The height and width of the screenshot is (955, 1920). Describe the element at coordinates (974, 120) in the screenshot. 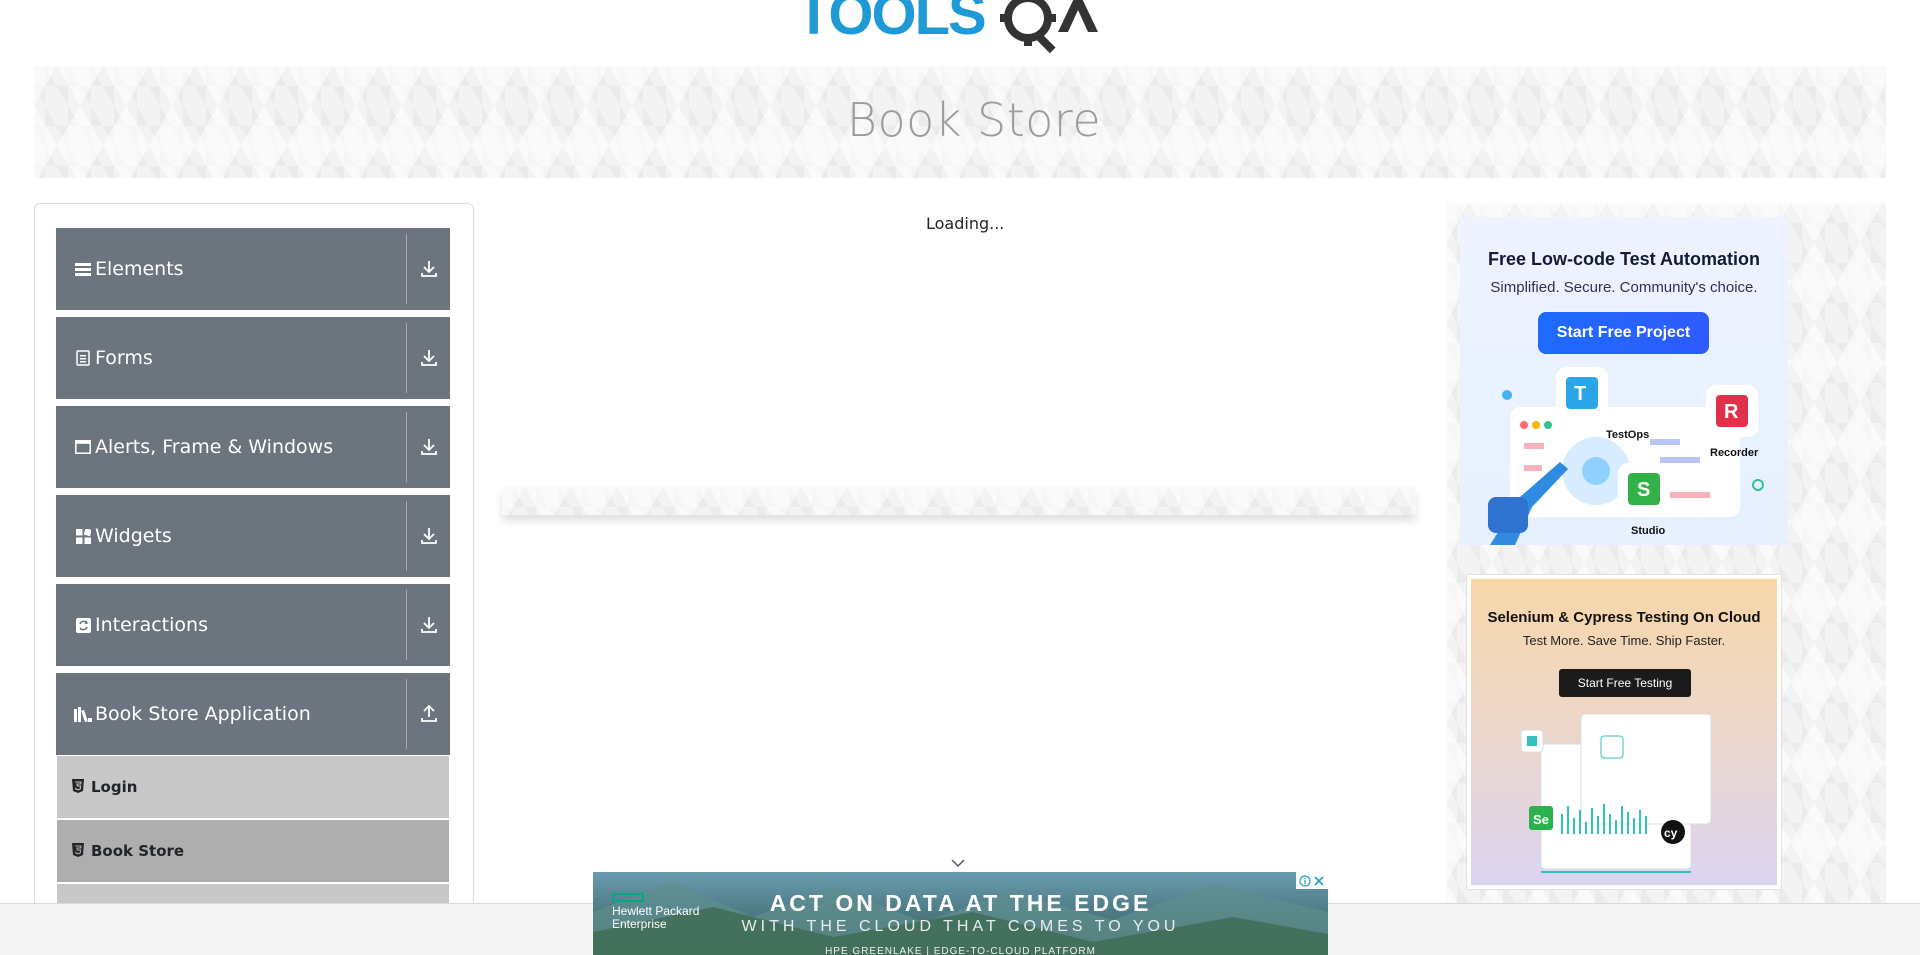

I see `page-title: Book Store` at that location.